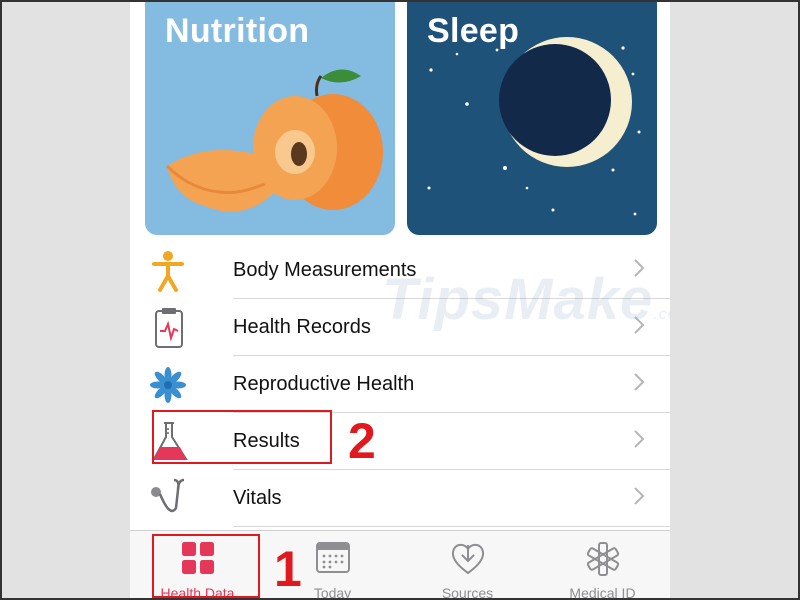 The height and width of the screenshot is (600, 800). What do you see at coordinates (532, 118) in the screenshot?
I see `sleep-tile: Sleep` at bounding box center [532, 118].